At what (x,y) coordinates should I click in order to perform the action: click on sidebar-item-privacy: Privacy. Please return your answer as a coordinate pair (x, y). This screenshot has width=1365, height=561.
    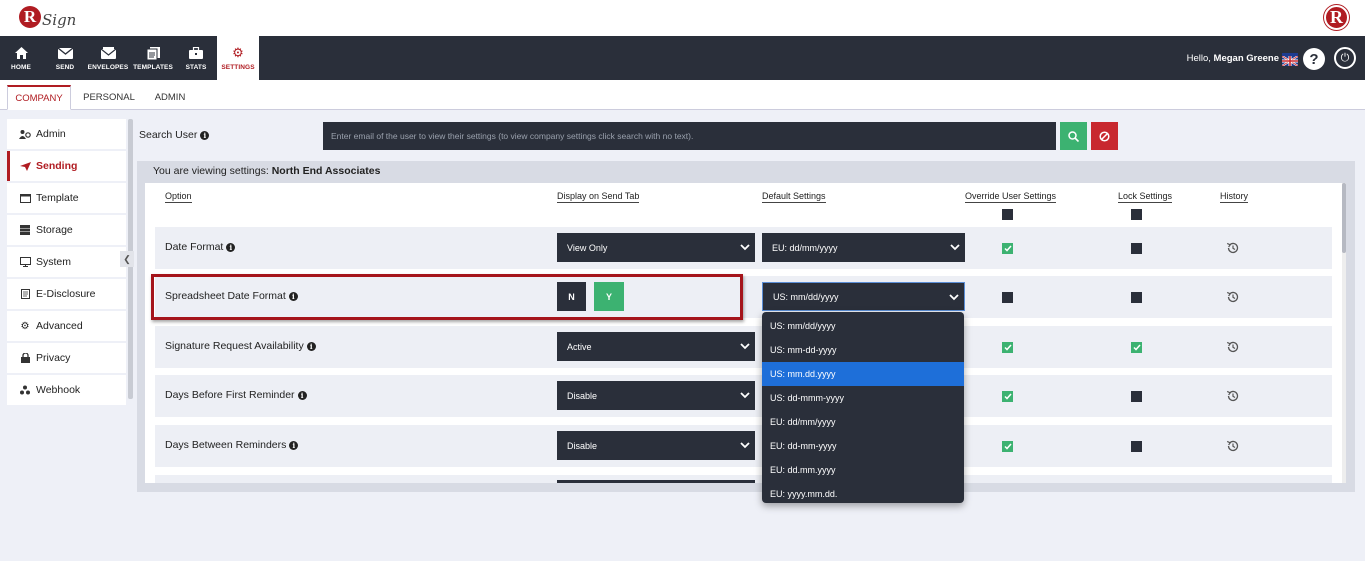
    Looking at the image, I should click on (66, 358).